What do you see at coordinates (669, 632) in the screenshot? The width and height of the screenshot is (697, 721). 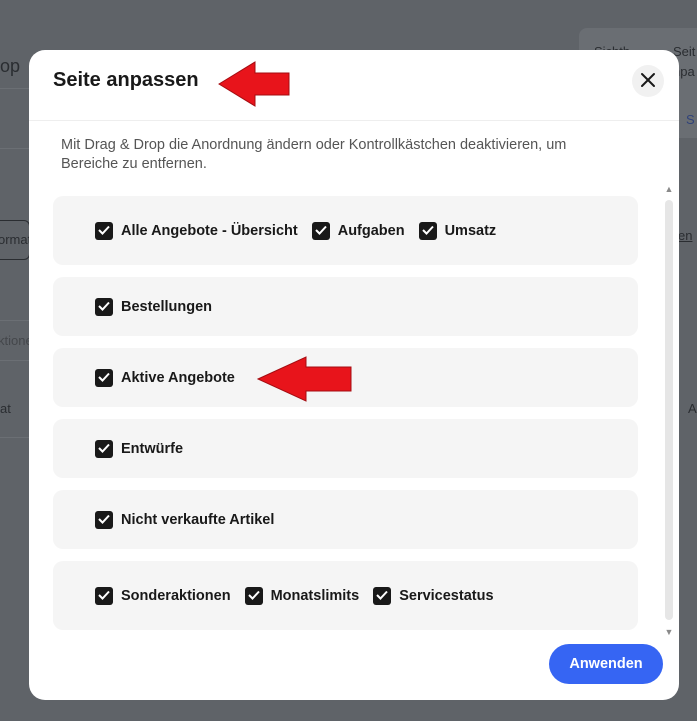 I see `chevron-down-icon: ▼` at bounding box center [669, 632].